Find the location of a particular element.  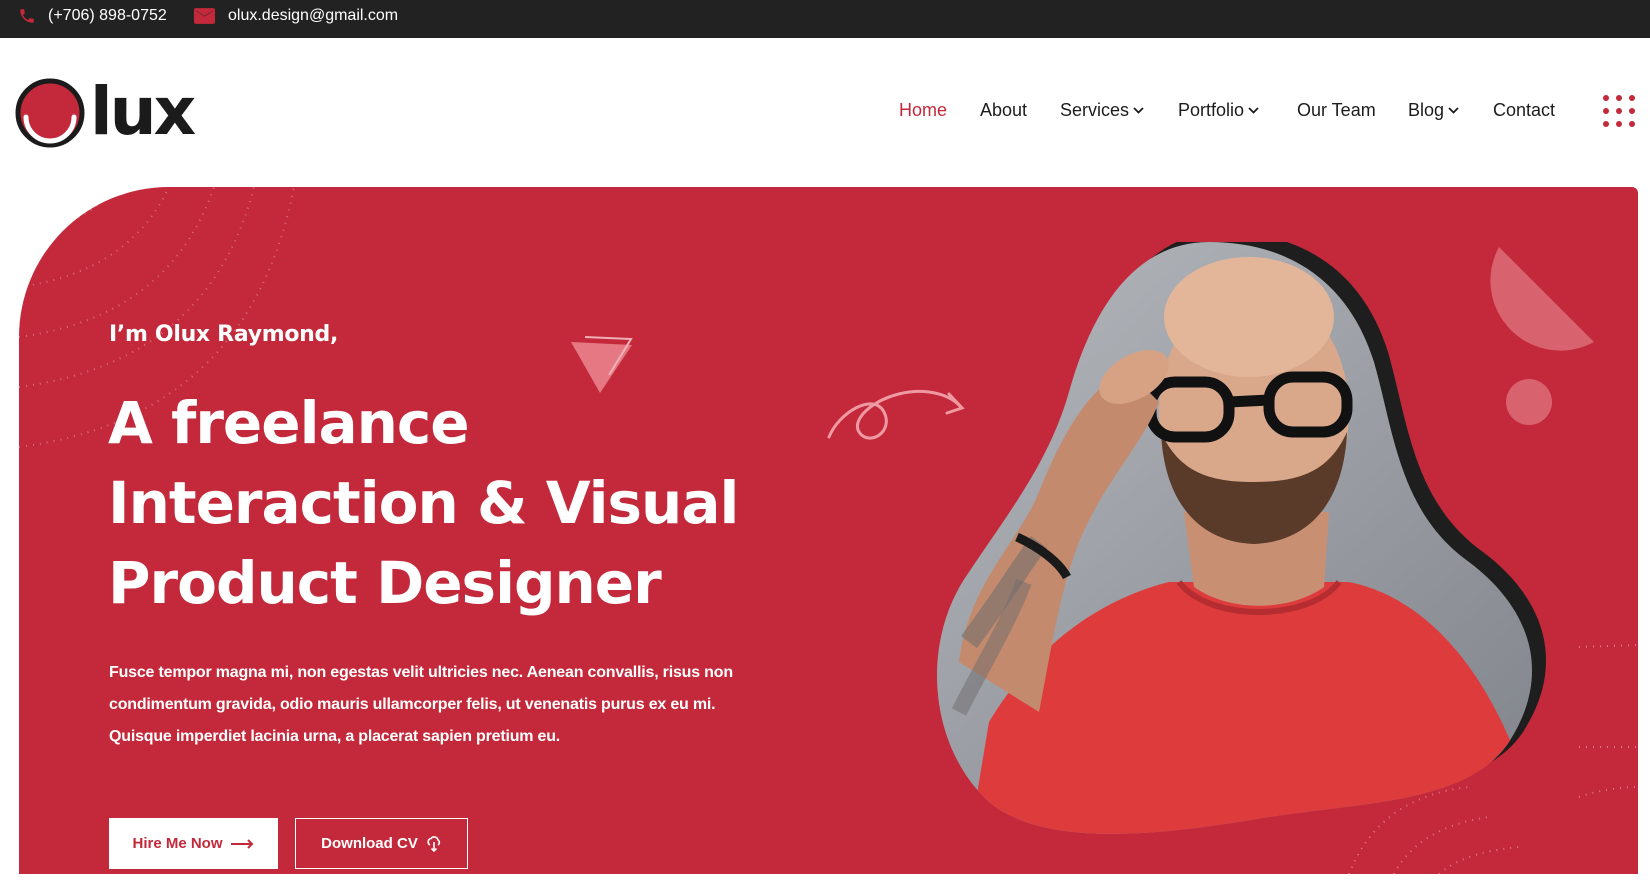

nav-item-label: Contact is located at coordinates (1524, 110).